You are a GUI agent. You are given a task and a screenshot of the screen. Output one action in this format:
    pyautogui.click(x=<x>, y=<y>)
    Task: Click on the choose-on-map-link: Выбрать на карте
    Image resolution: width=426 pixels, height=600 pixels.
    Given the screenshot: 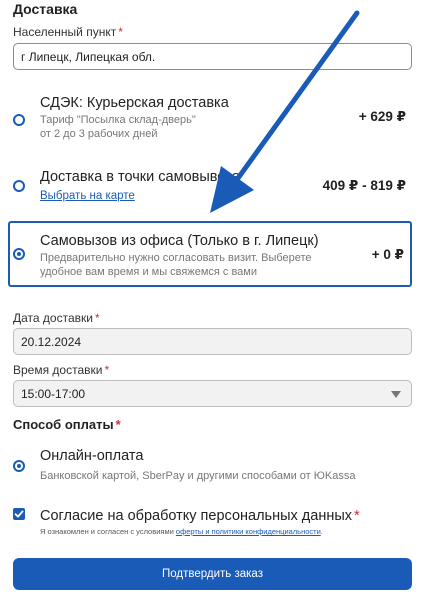 What is the action you would take?
    pyautogui.click(x=87, y=196)
    